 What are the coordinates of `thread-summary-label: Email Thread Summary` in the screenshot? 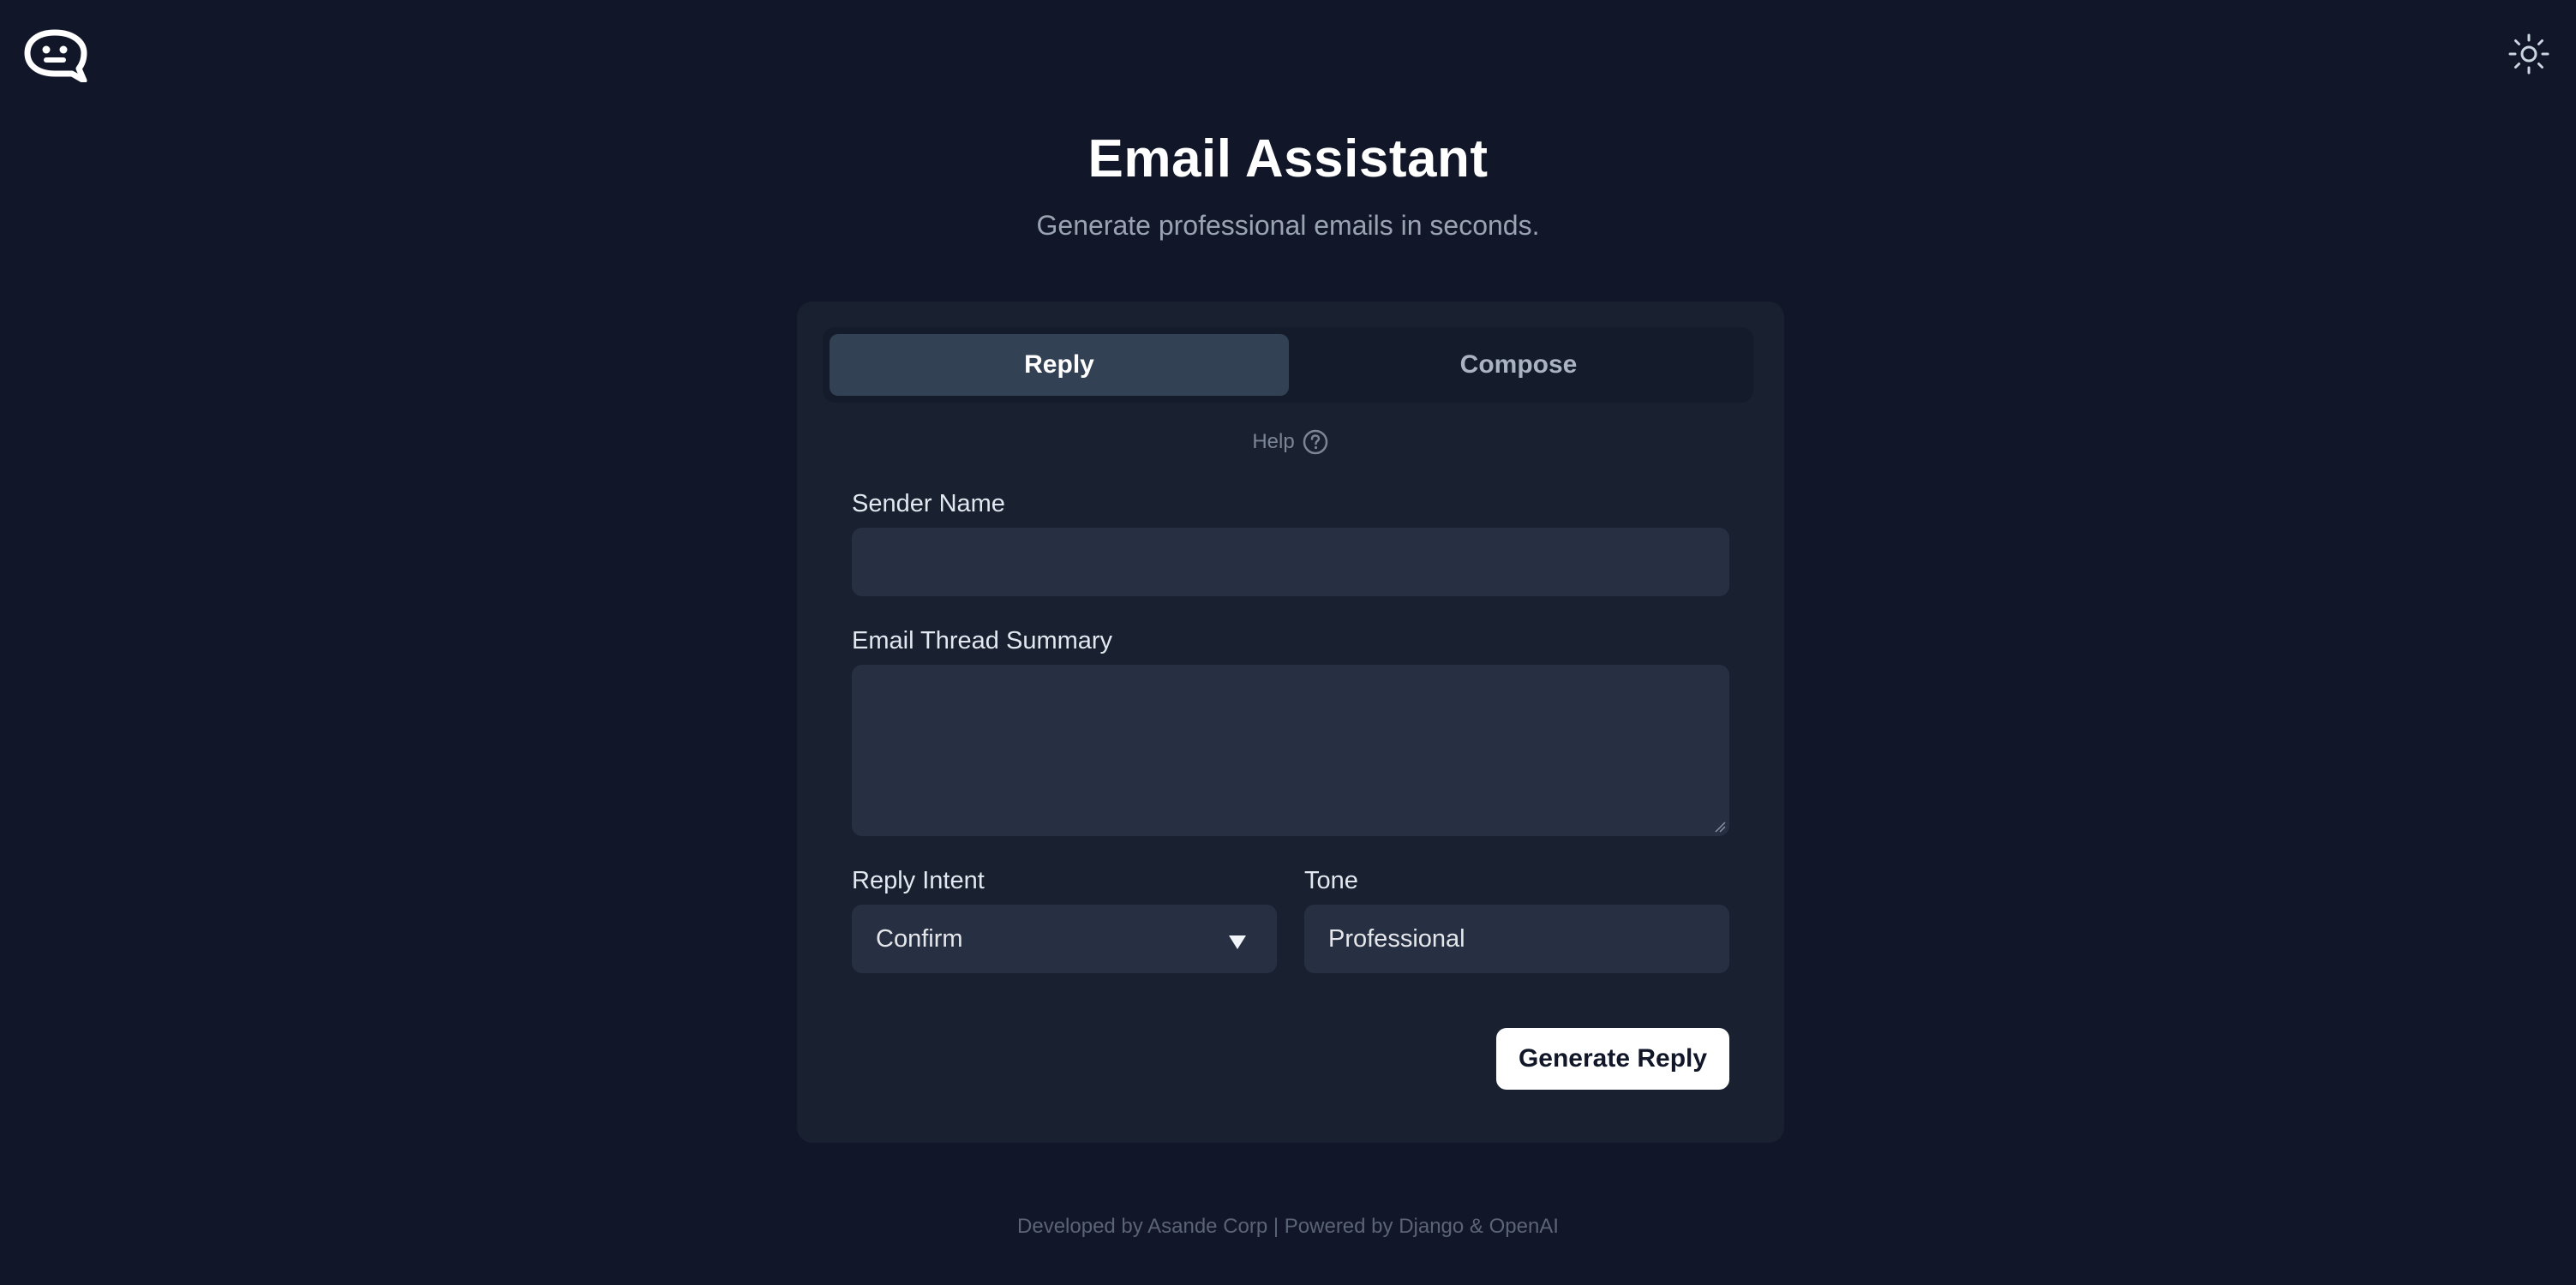 It's located at (982, 640).